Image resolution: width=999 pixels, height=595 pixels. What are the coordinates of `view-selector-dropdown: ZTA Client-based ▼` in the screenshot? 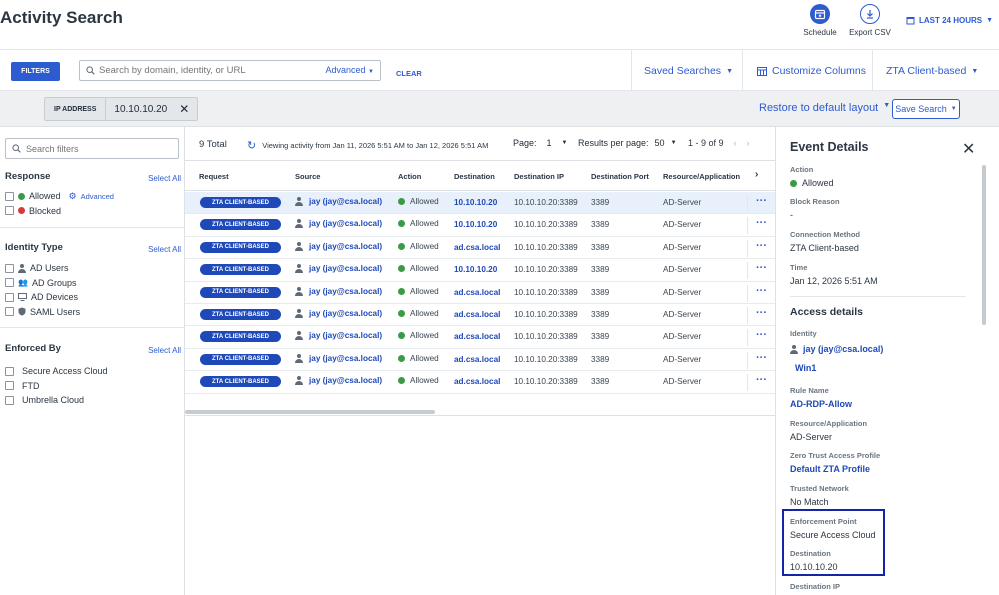 It's located at (932, 71).